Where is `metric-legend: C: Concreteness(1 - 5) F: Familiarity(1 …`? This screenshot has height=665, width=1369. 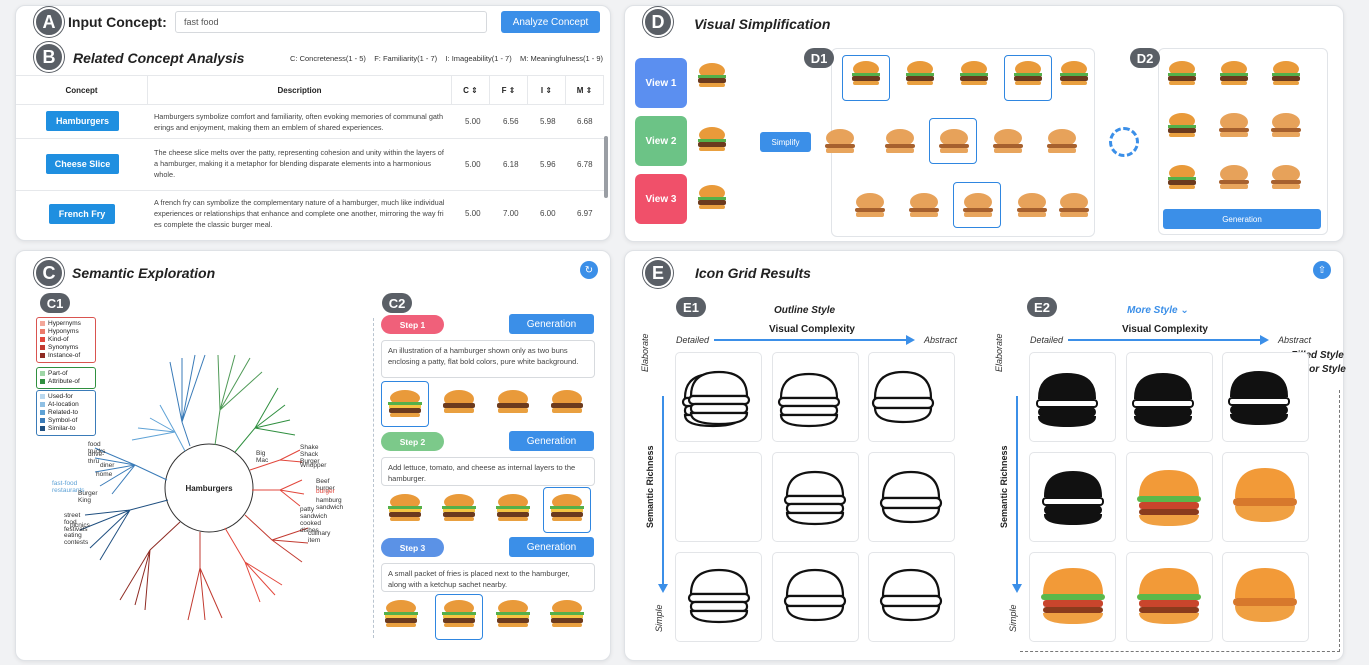 metric-legend: C: Concreteness(1 - 5) F: Familiarity(1 … is located at coordinates (447, 58).